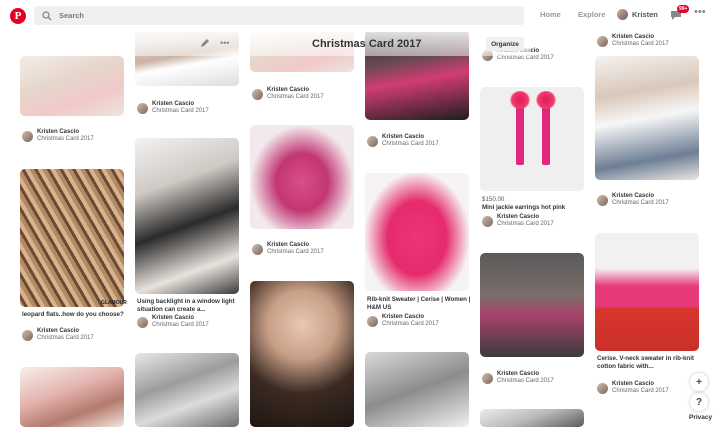  I want to click on earring-left, so click(520, 128).